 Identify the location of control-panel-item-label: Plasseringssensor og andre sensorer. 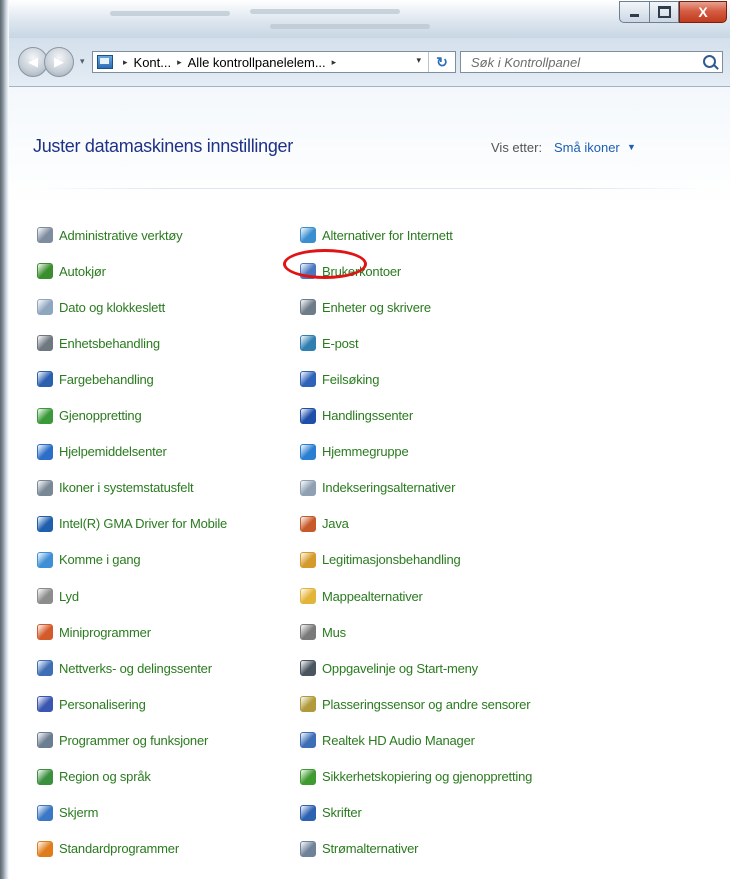
(426, 704).